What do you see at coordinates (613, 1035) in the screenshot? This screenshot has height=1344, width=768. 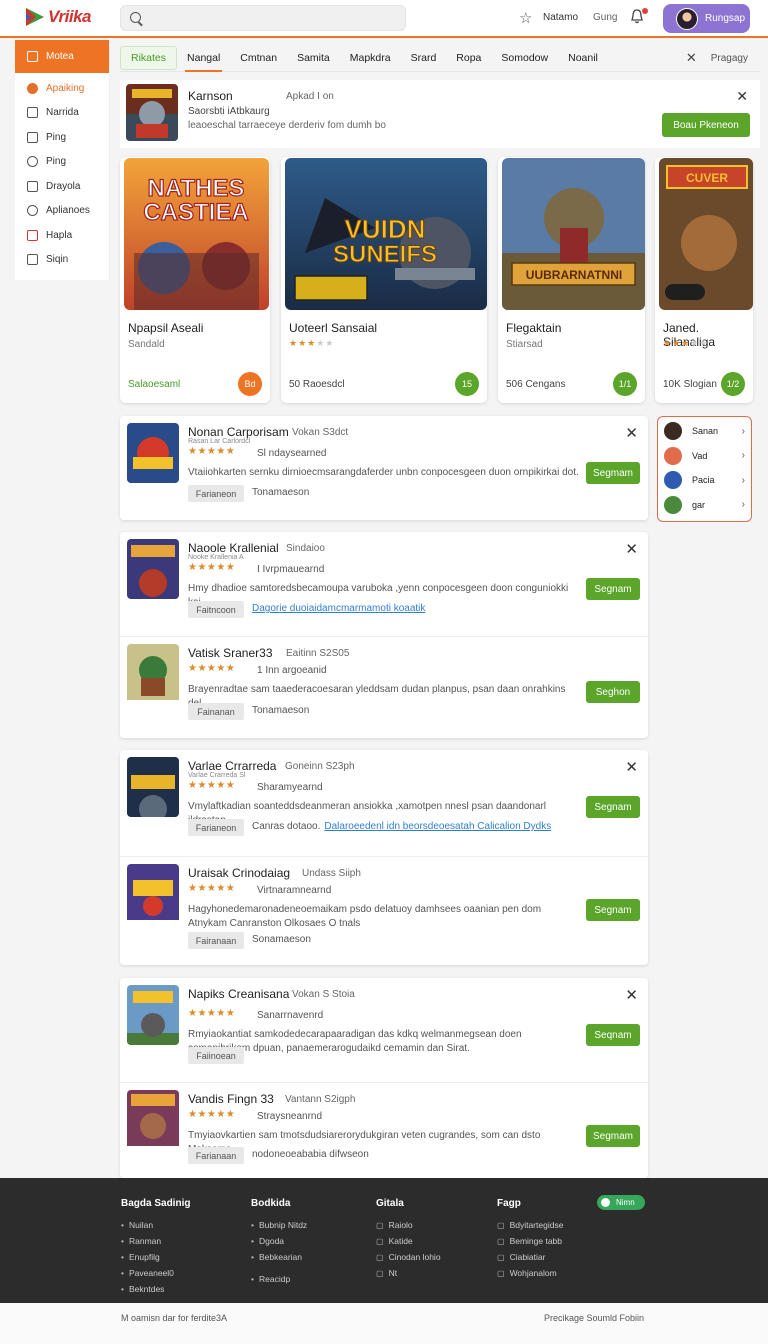 I see `install-button: Seqnam` at bounding box center [613, 1035].